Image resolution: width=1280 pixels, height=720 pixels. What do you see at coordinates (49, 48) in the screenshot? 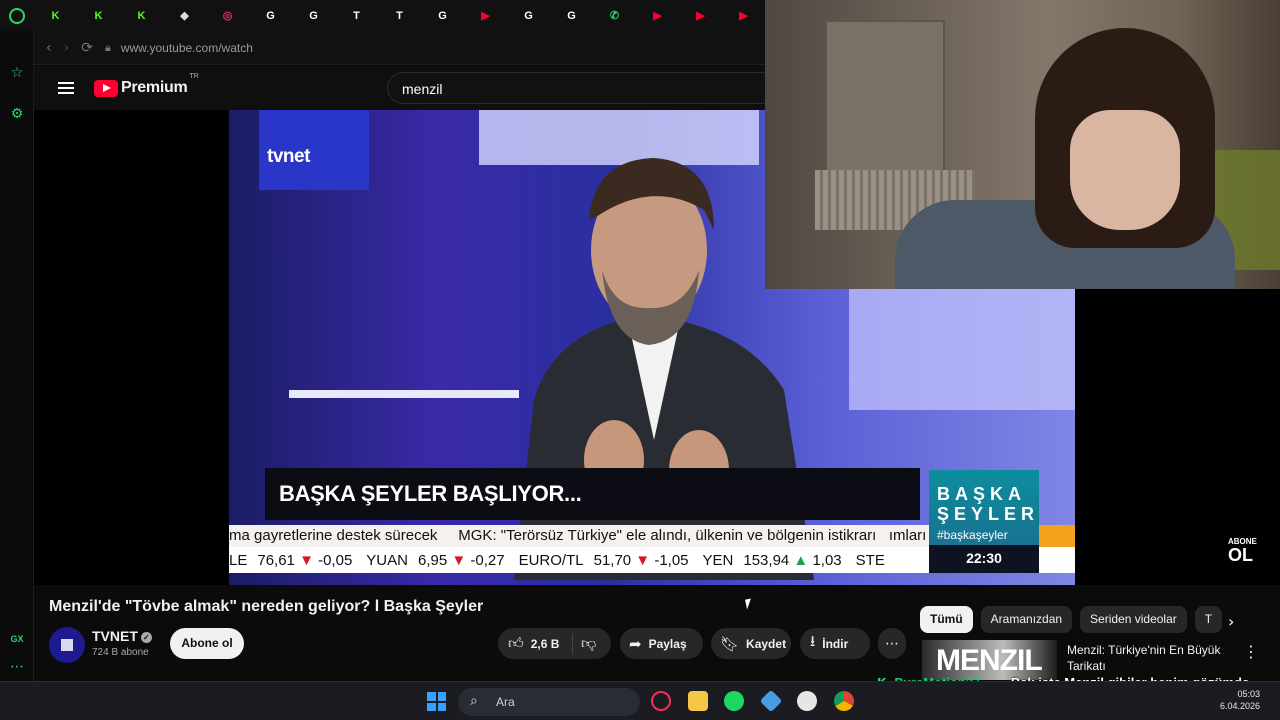
I see `back-icon: ‹` at bounding box center [49, 48].